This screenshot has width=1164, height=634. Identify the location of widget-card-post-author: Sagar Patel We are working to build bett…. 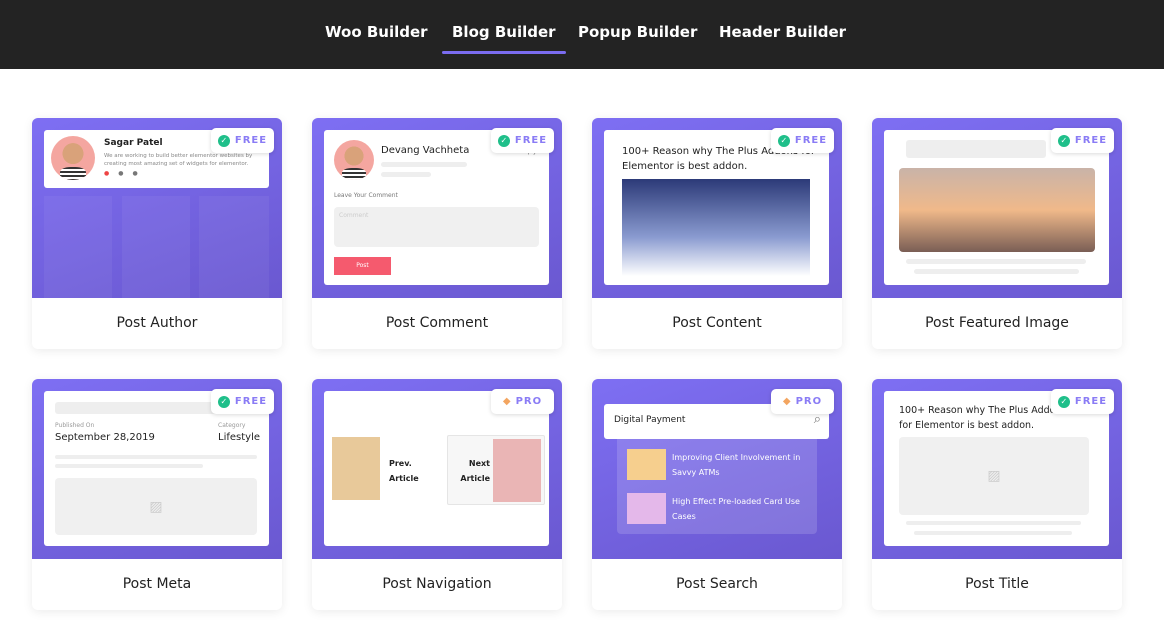
(157, 233).